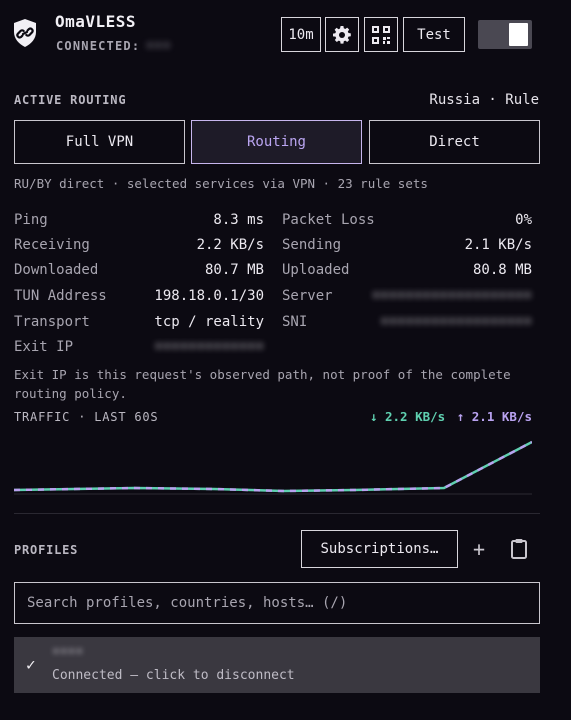 The width and height of the screenshot is (571, 720). I want to click on stat-label: SNI, so click(295, 322).